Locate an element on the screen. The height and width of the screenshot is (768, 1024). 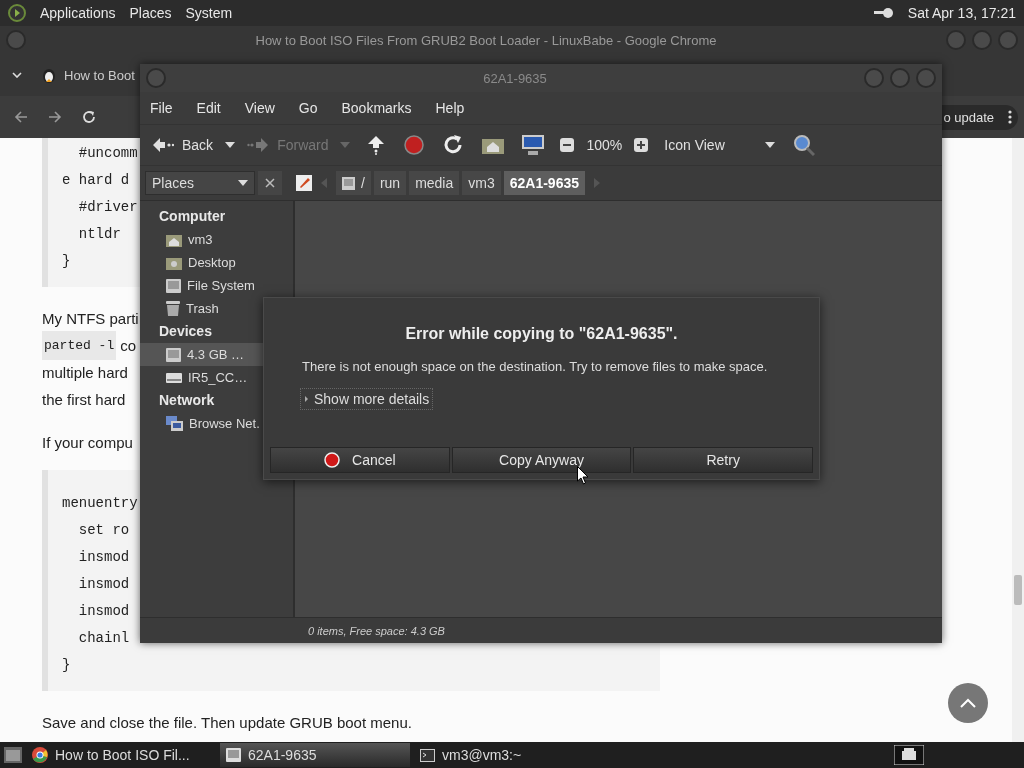
menu-item: File is located at coordinates (161, 108).